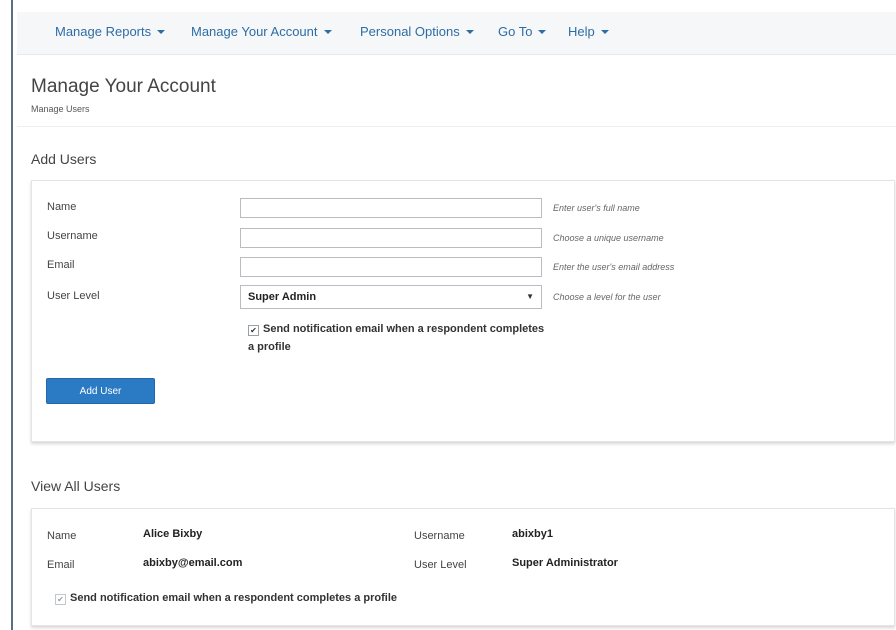 The height and width of the screenshot is (630, 896). What do you see at coordinates (614, 267) in the screenshot?
I see `email-hint: Enter the user's email address` at bounding box center [614, 267].